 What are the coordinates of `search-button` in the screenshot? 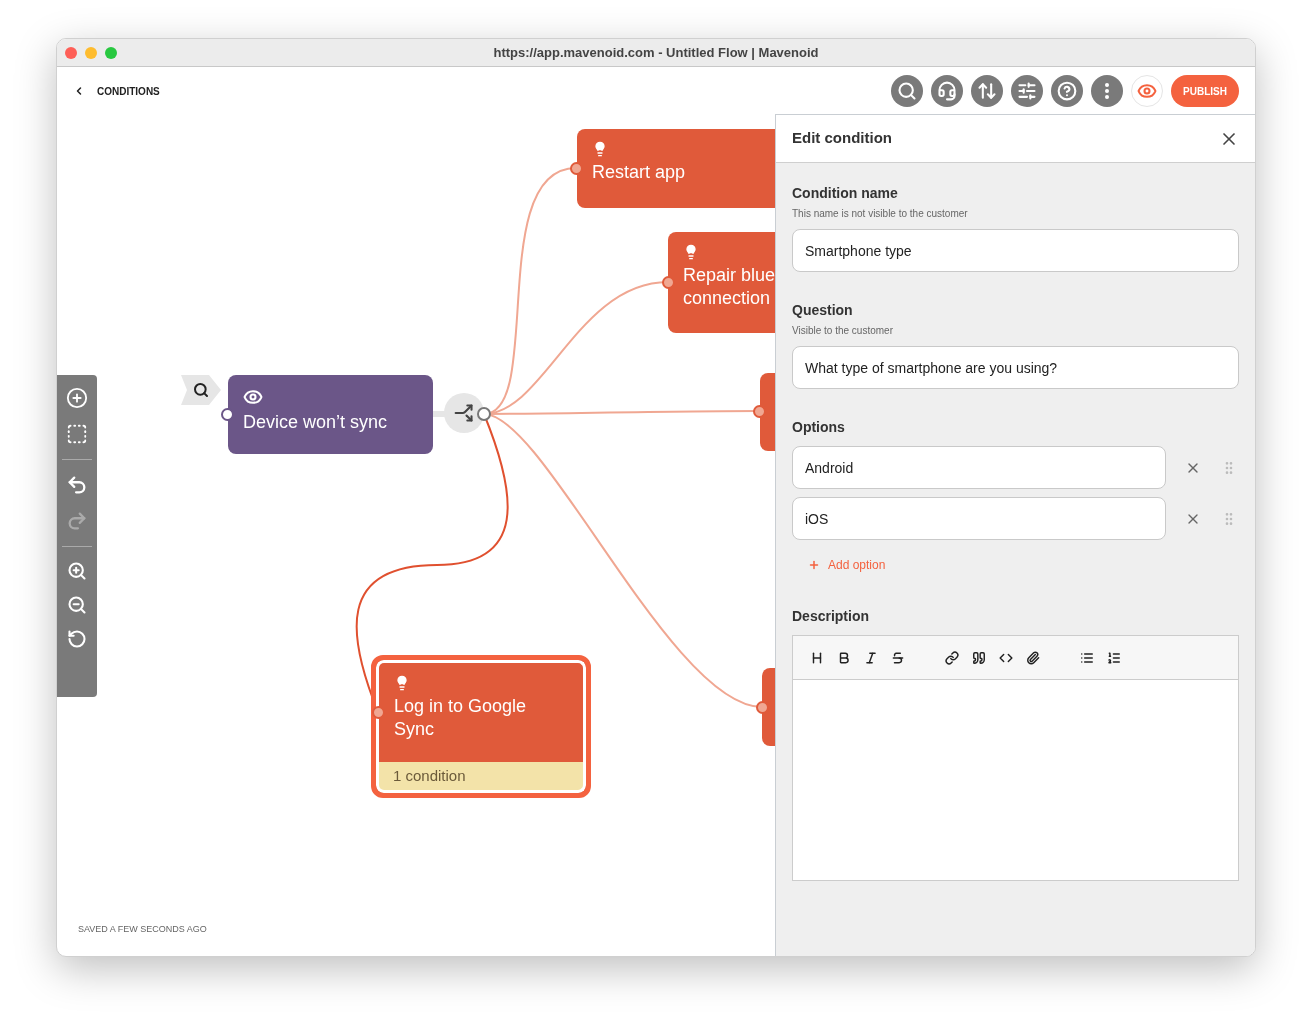 It's located at (907, 91).